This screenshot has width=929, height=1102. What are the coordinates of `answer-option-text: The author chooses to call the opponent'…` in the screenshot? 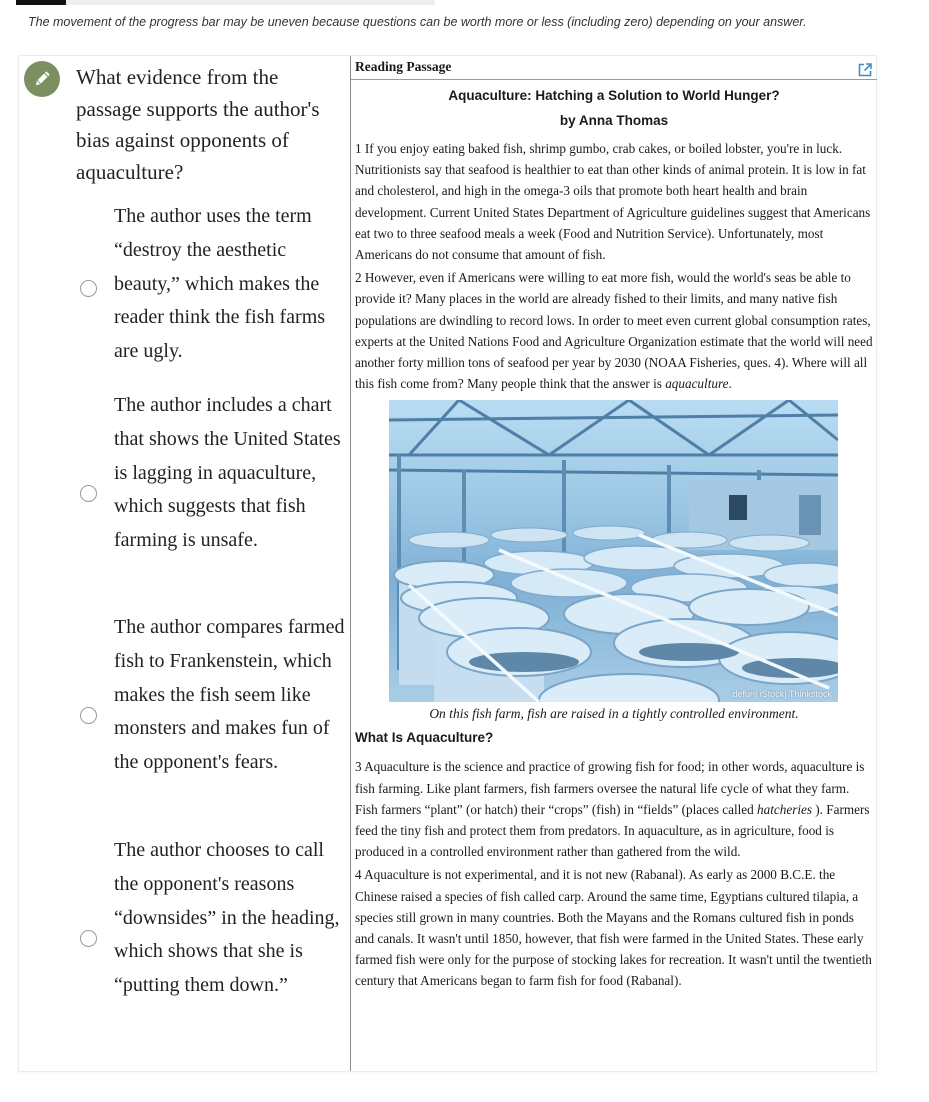 It's located at (227, 918).